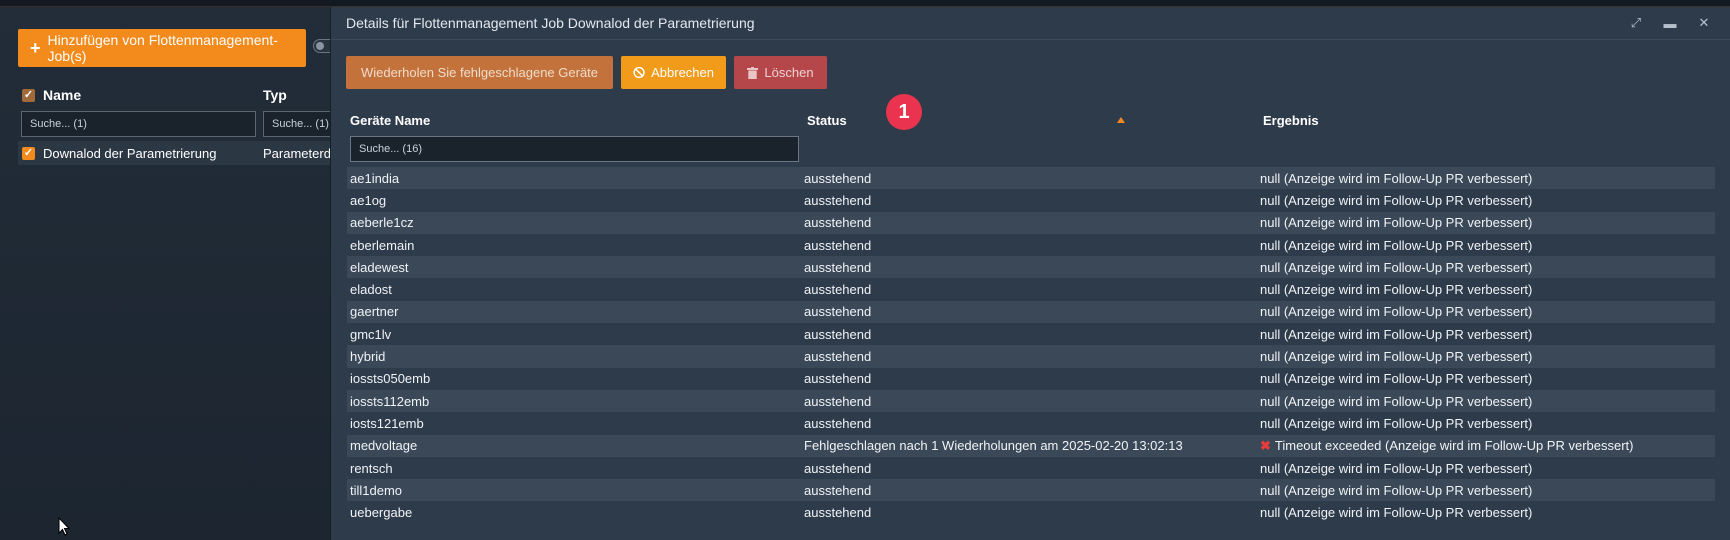 The height and width of the screenshot is (540, 1730). Describe the element at coordinates (827, 120) in the screenshot. I see `column-header-status: Status` at that location.